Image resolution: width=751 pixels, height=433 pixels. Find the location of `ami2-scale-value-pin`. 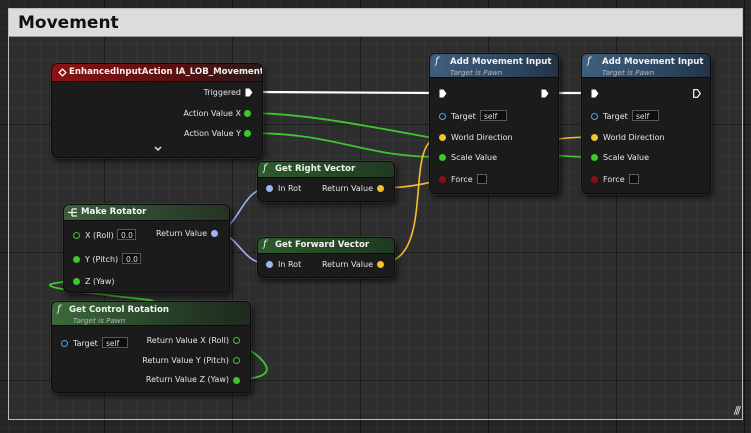

ami2-scale-value-pin is located at coordinates (594, 157).